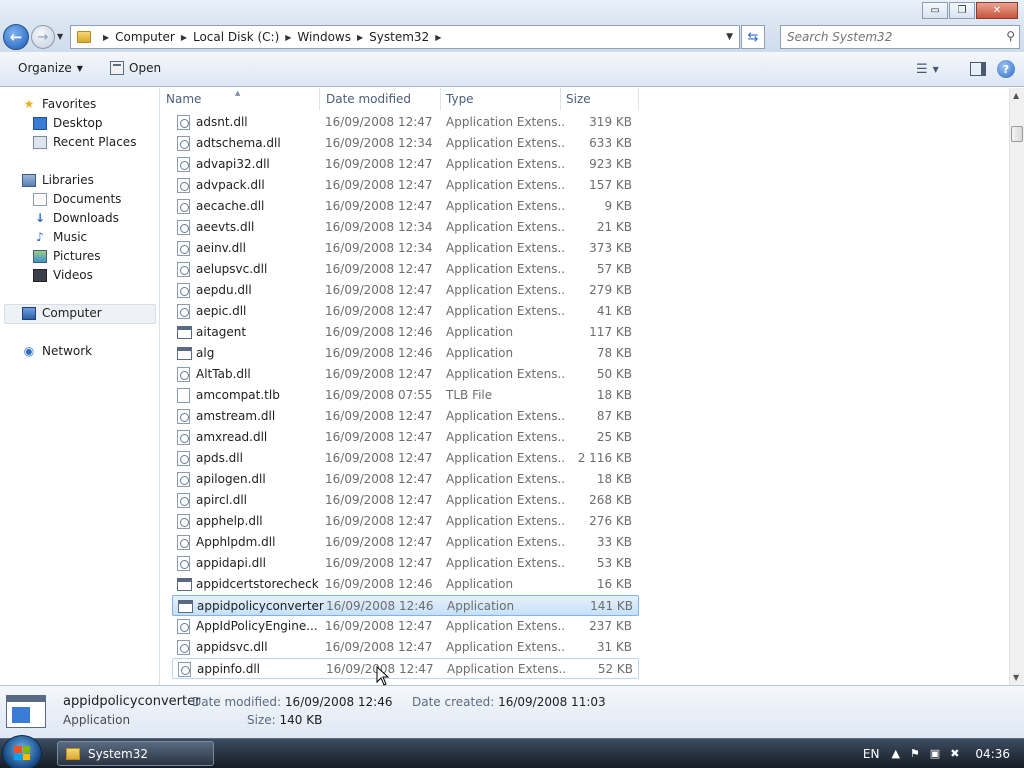  I want to click on language-indicator: EN, so click(871, 754).